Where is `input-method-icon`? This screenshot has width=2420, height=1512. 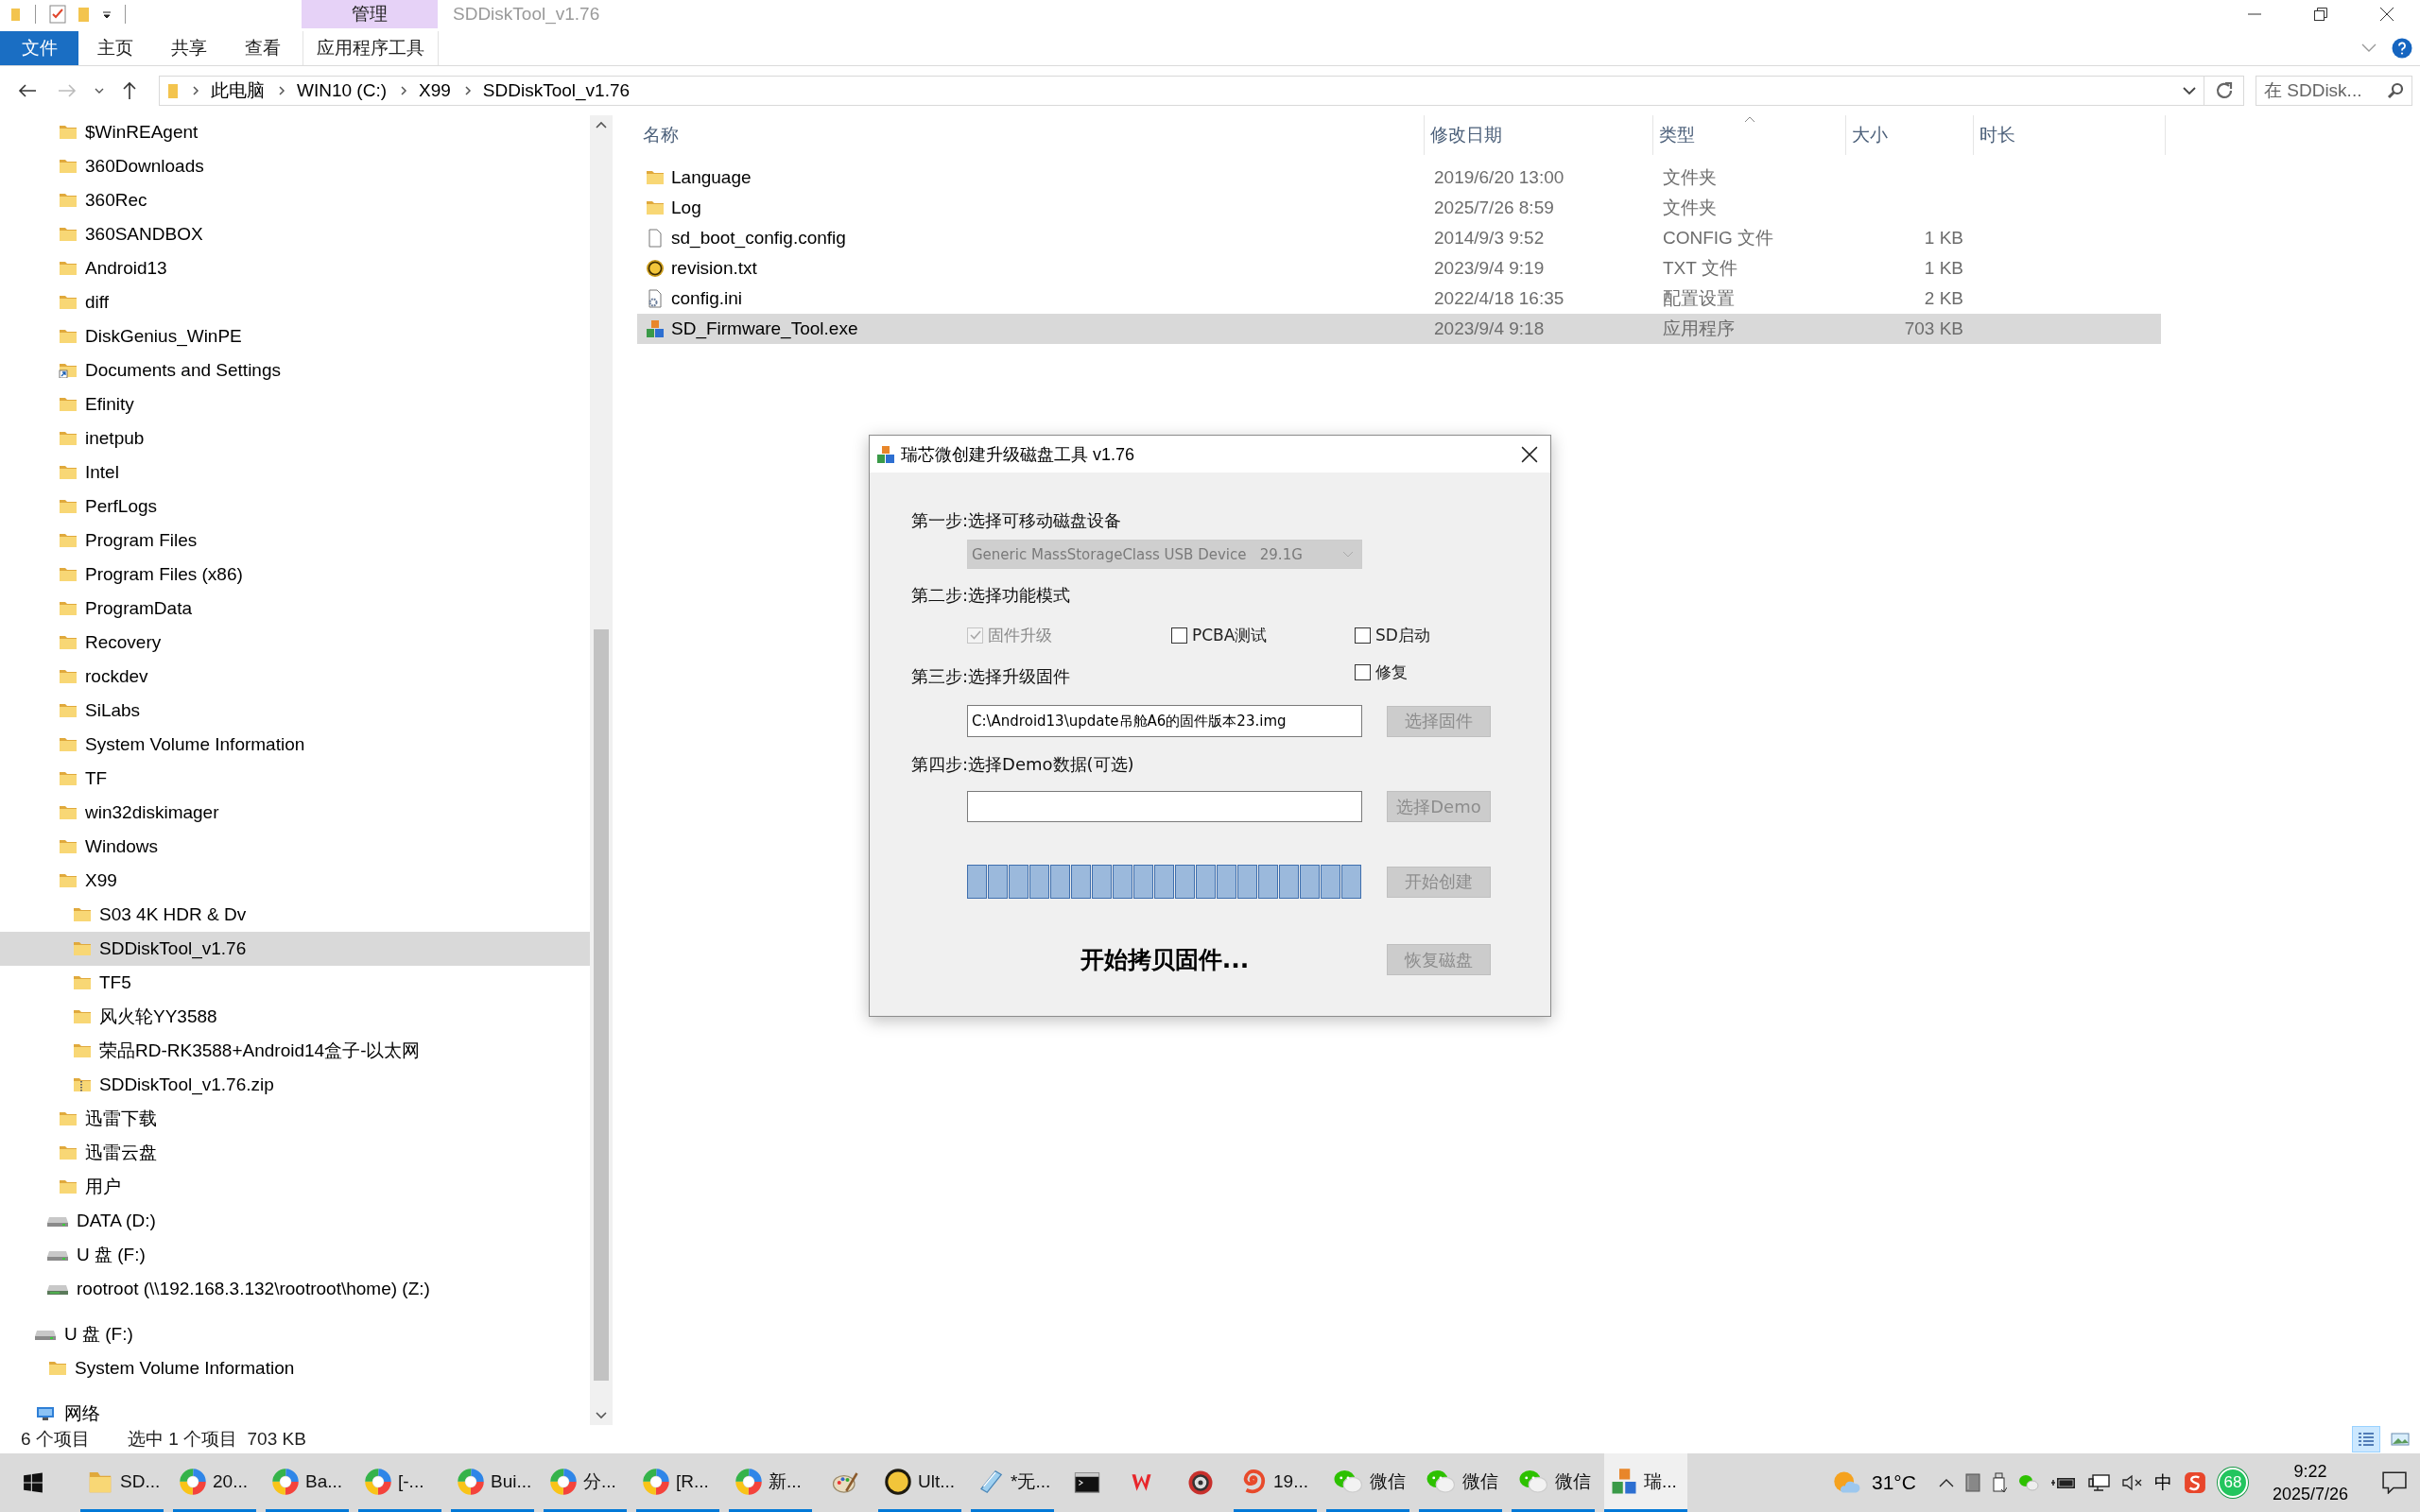
input-method-icon is located at coordinates (2194, 1482).